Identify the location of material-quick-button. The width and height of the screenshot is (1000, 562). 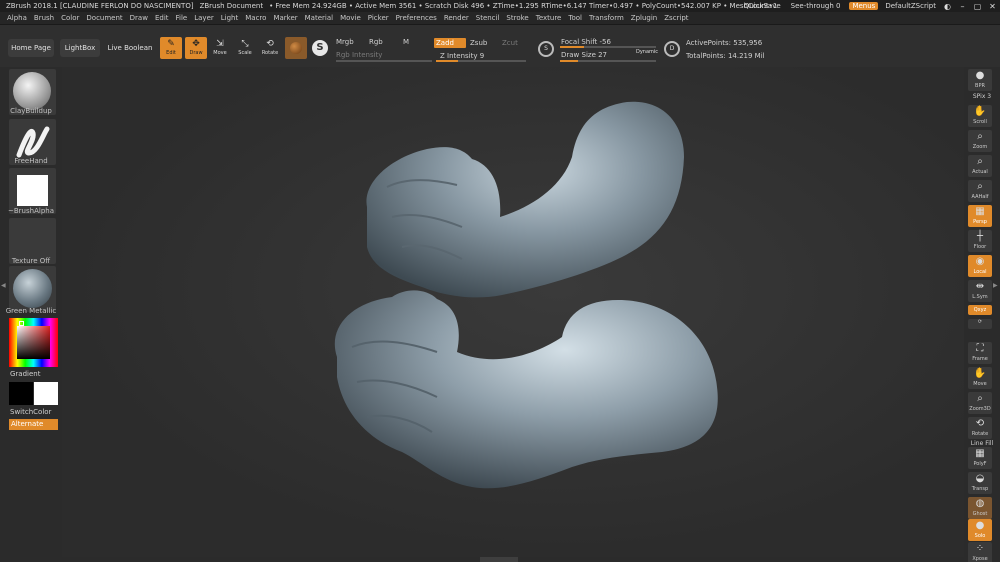
(296, 48).